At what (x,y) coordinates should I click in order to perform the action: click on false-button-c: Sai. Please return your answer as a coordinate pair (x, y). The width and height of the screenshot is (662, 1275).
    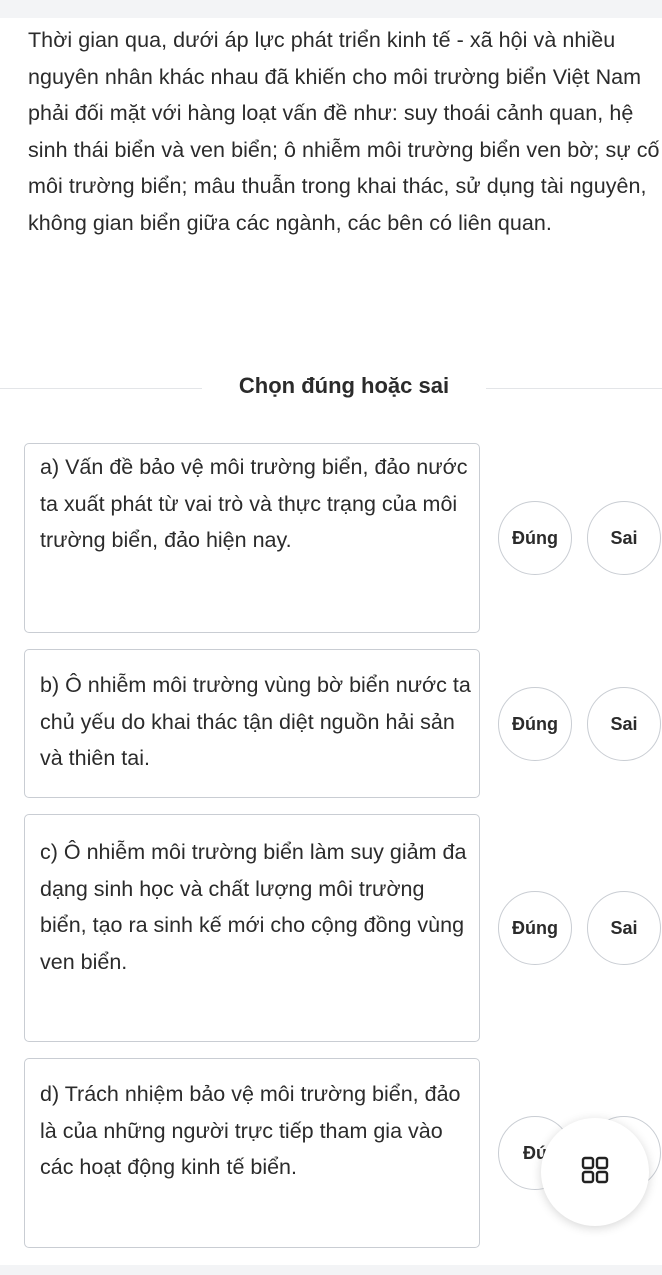
    Looking at the image, I should click on (624, 928).